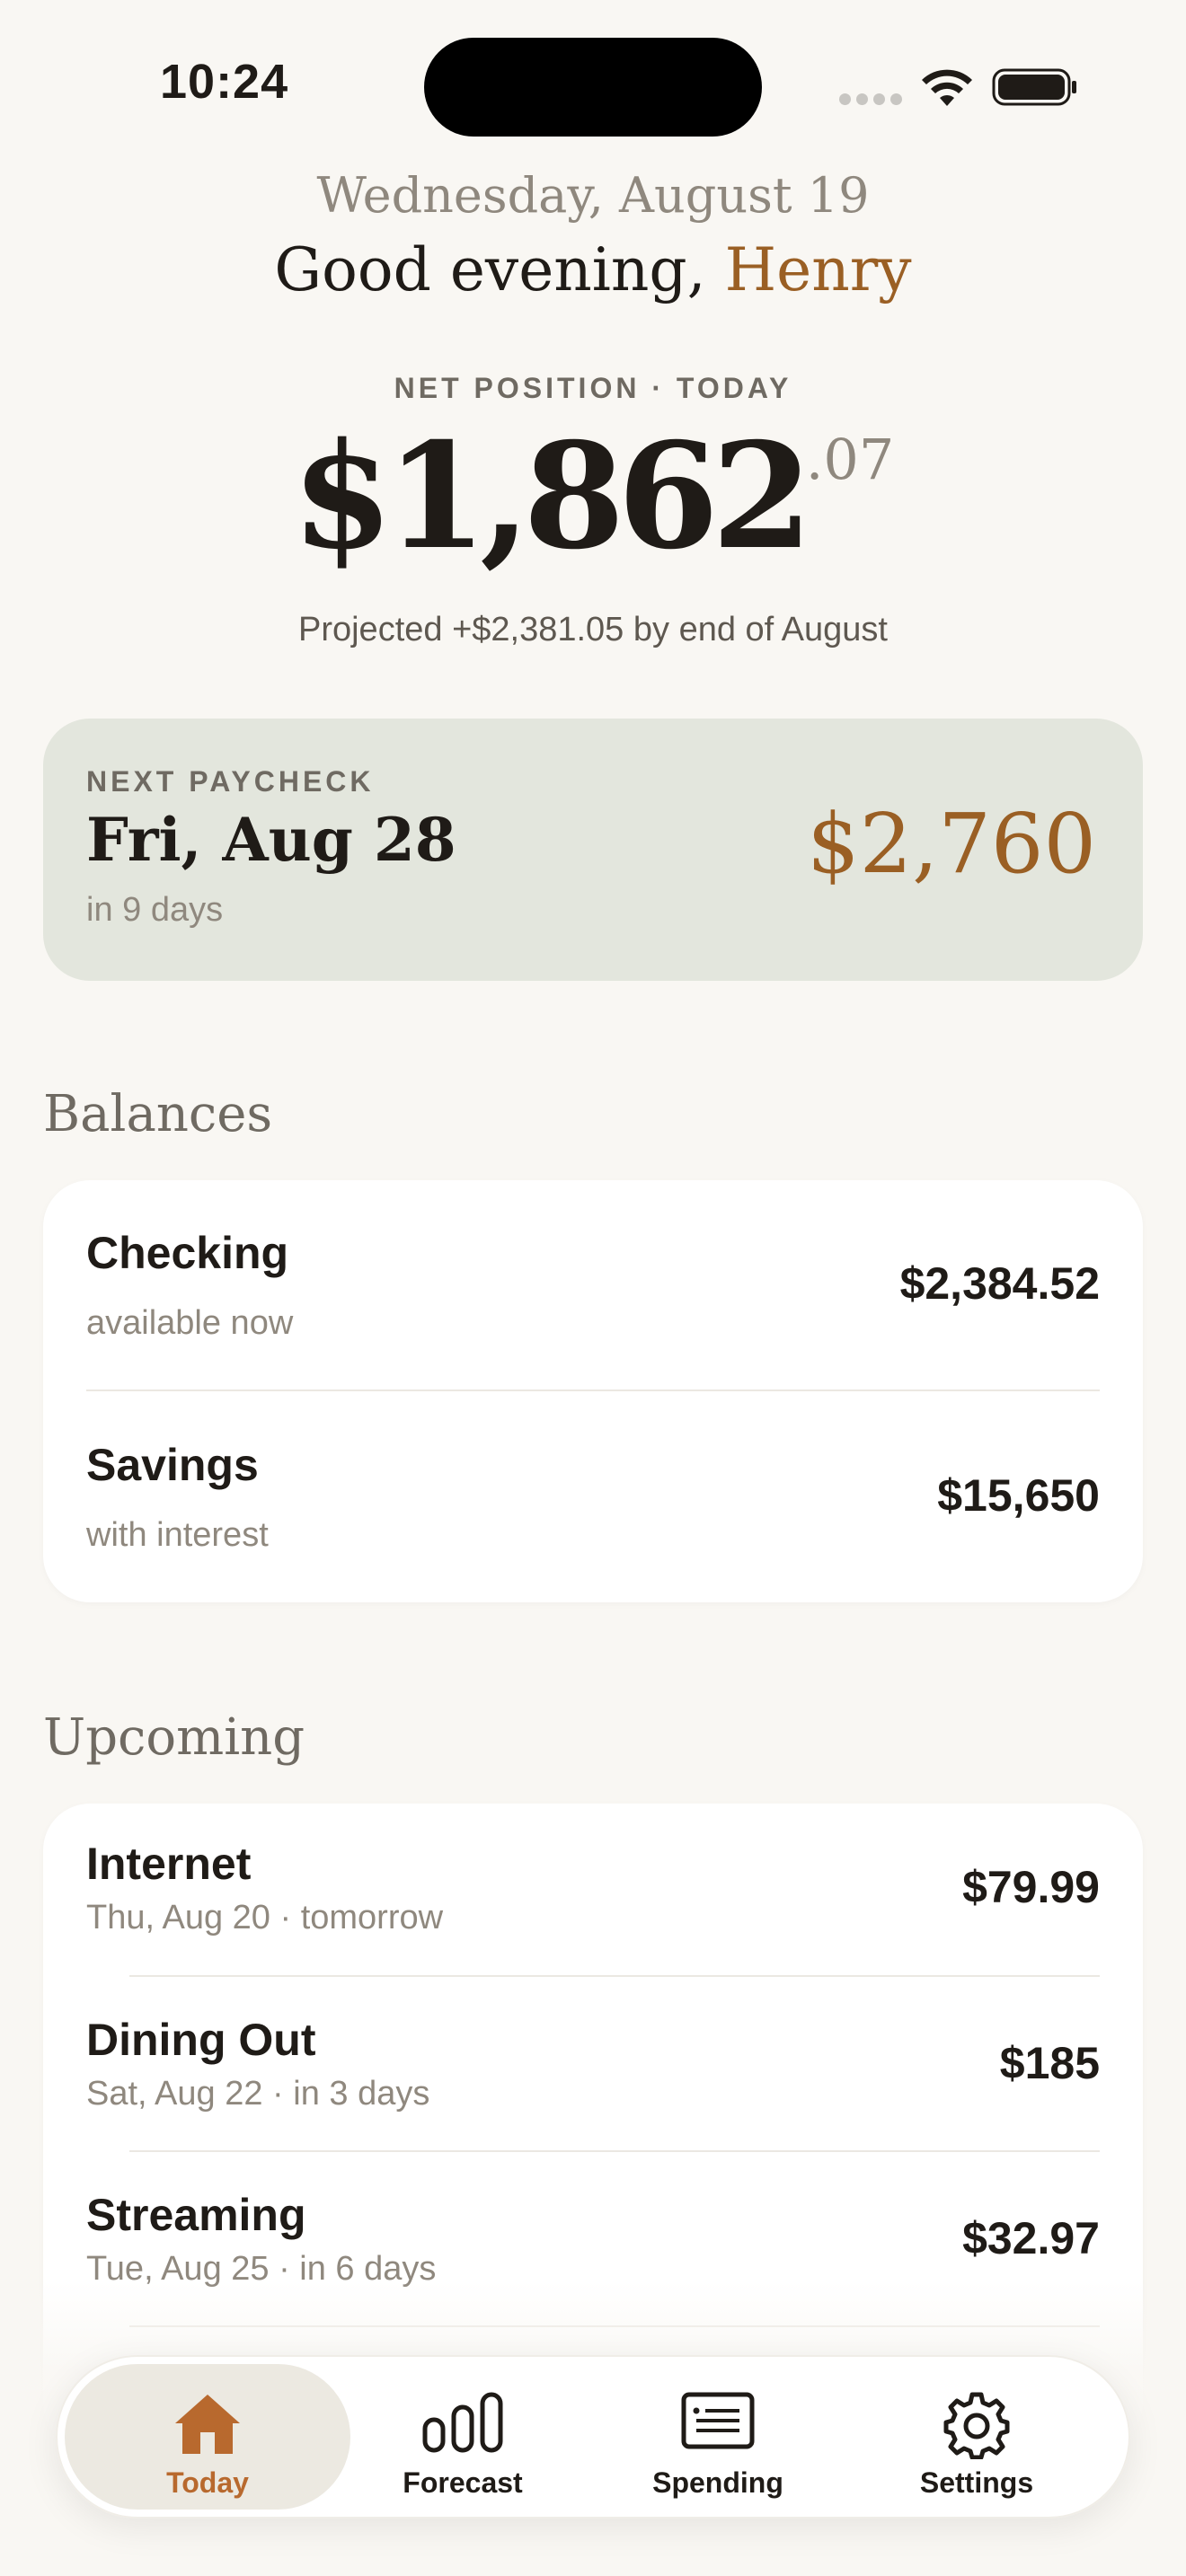  What do you see at coordinates (1018, 1495) in the screenshot?
I see `balance-amount: $15,650` at bounding box center [1018, 1495].